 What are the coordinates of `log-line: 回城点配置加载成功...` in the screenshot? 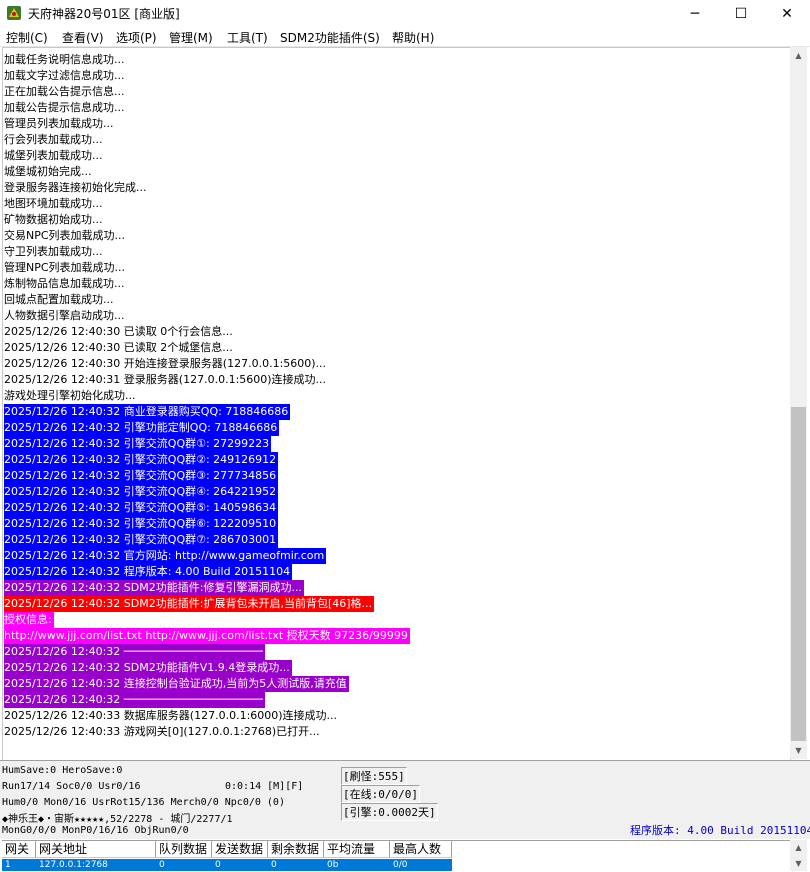 It's located at (59, 299).